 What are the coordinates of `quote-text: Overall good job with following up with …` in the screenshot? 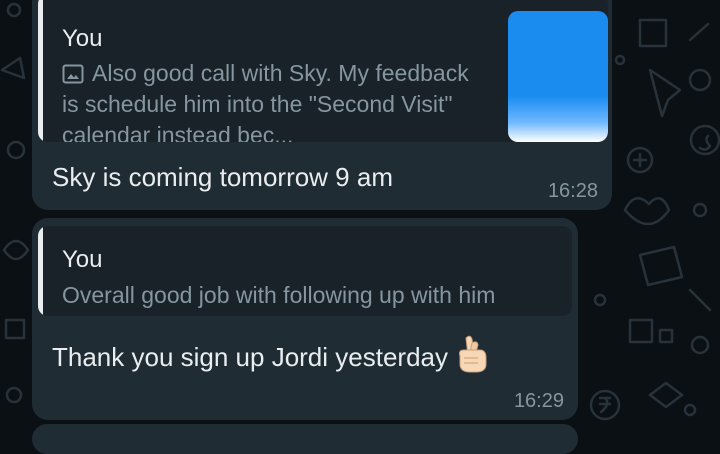 It's located at (279, 295).